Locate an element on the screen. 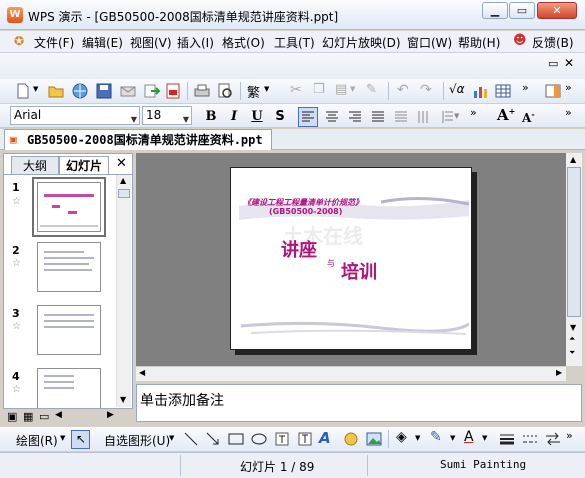 This screenshot has width=585, height=478. format-painter-icon: ✎ is located at coordinates (371, 89).